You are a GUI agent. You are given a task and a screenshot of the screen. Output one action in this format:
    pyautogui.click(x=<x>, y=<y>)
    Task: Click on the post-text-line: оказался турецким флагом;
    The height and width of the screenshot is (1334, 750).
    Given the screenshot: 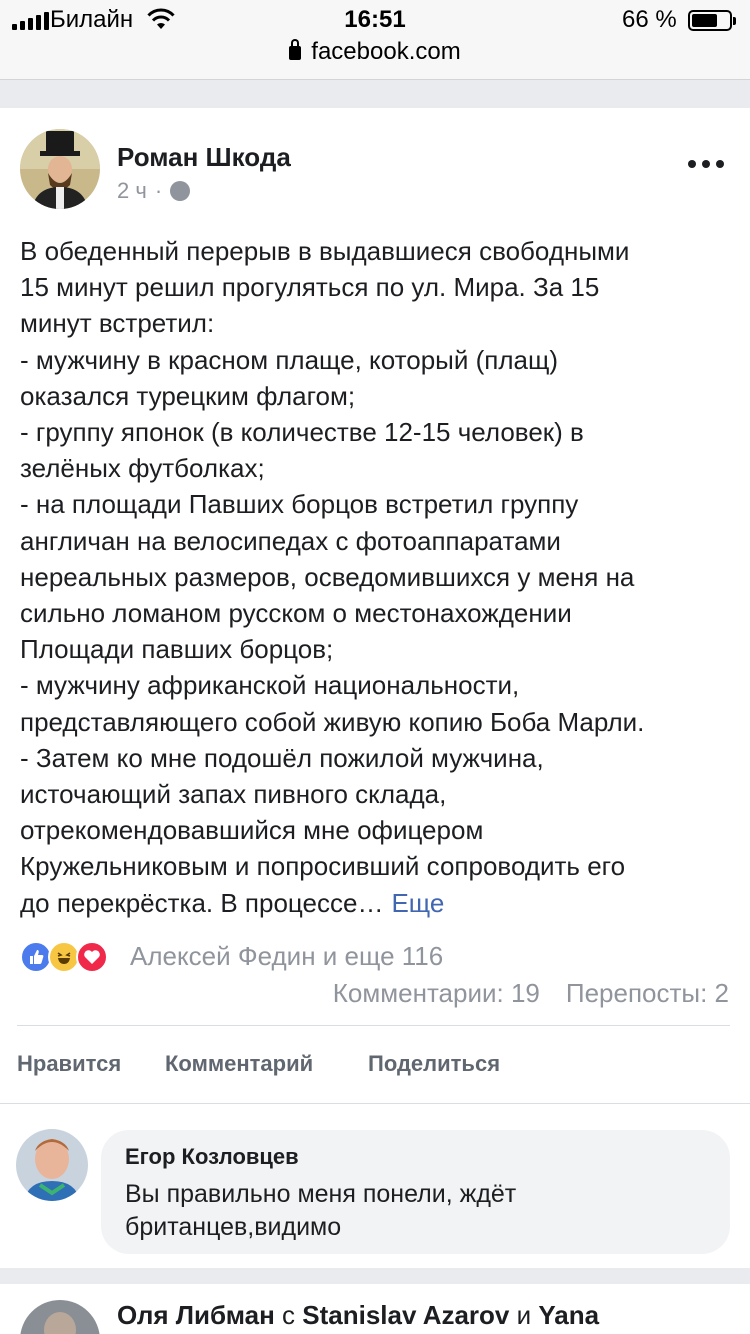 What is the action you would take?
    pyautogui.click(x=377, y=396)
    